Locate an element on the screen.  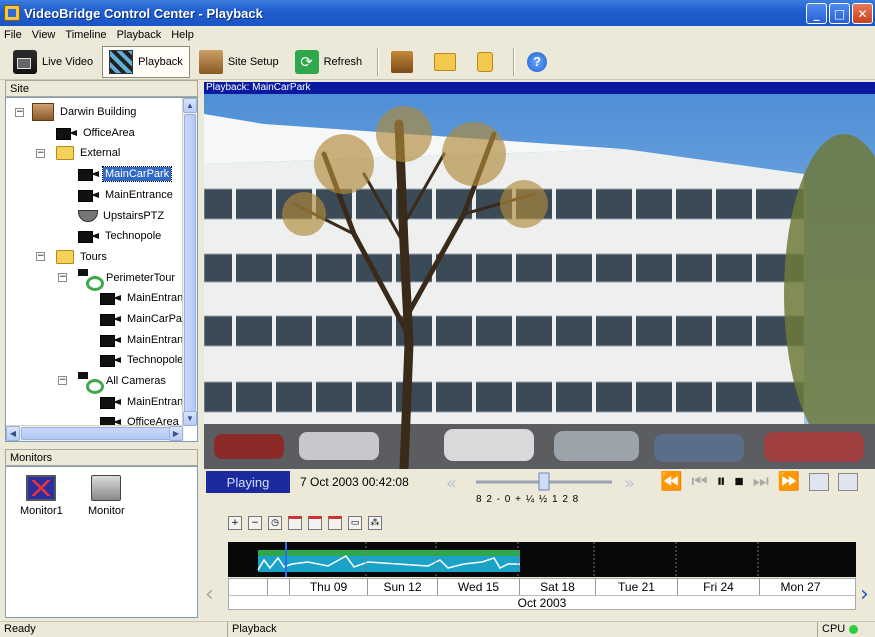
timeline-scroll-right-icon: › is located at coordinates (864, 594).